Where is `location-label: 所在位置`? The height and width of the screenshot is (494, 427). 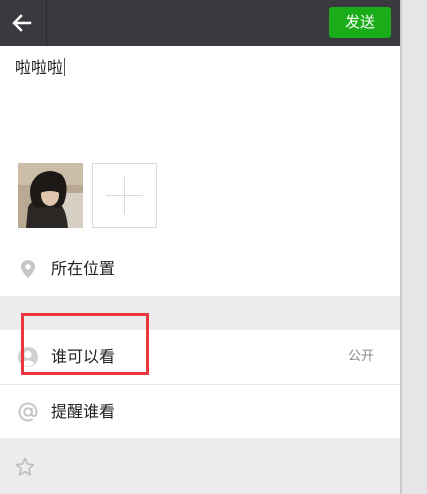
location-label: 所在位置 is located at coordinates (83, 268).